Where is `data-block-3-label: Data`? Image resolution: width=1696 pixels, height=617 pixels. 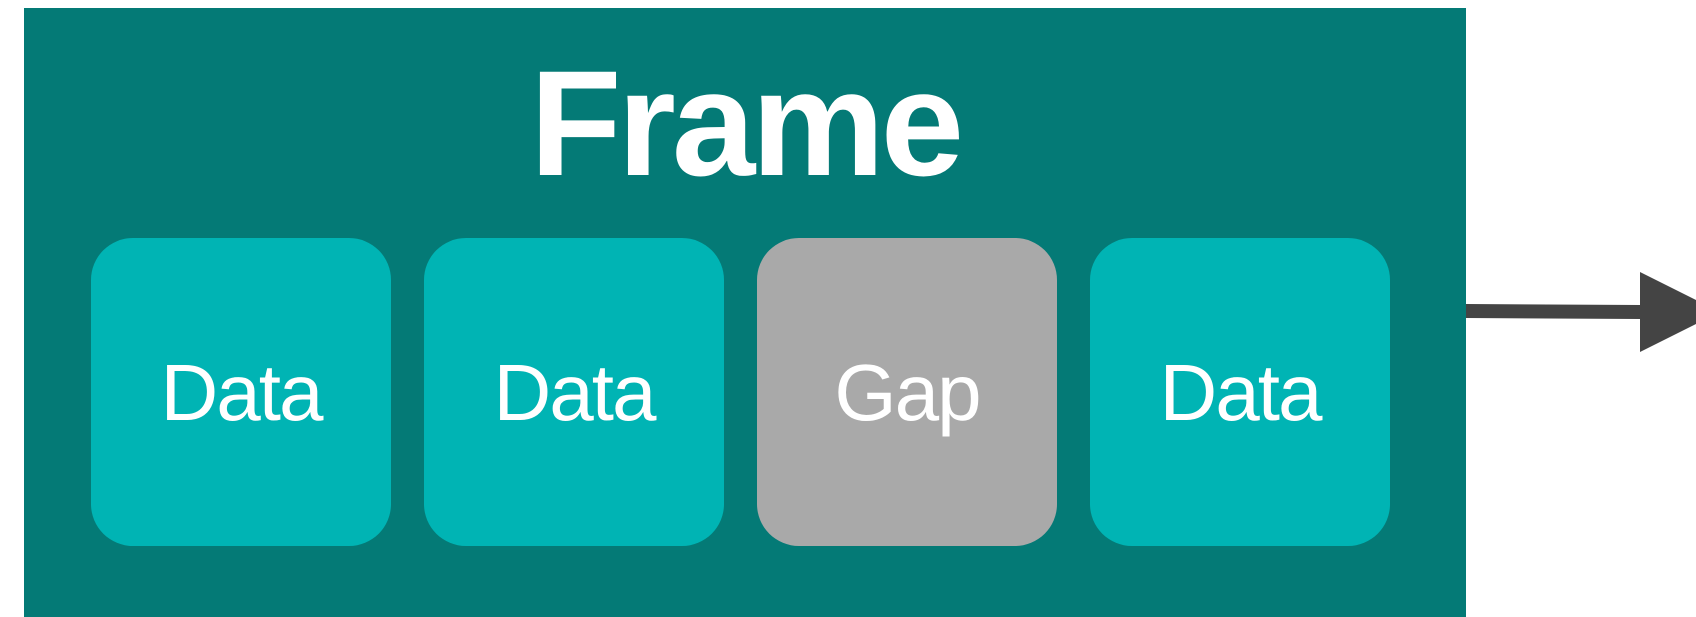 data-block-3-label: Data is located at coordinates (1241, 392).